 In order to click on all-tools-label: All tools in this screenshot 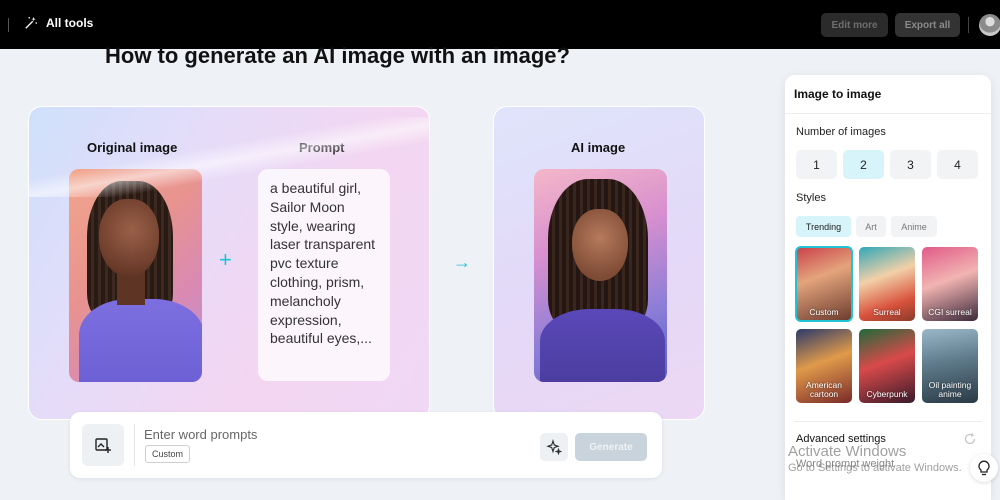, I will do `click(70, 23)`.